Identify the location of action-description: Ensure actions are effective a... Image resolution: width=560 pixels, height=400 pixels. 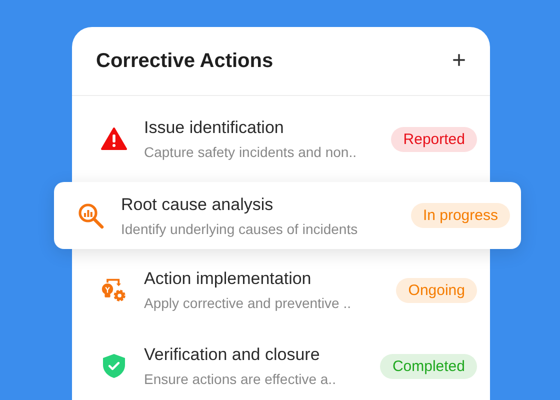
(240, 379).